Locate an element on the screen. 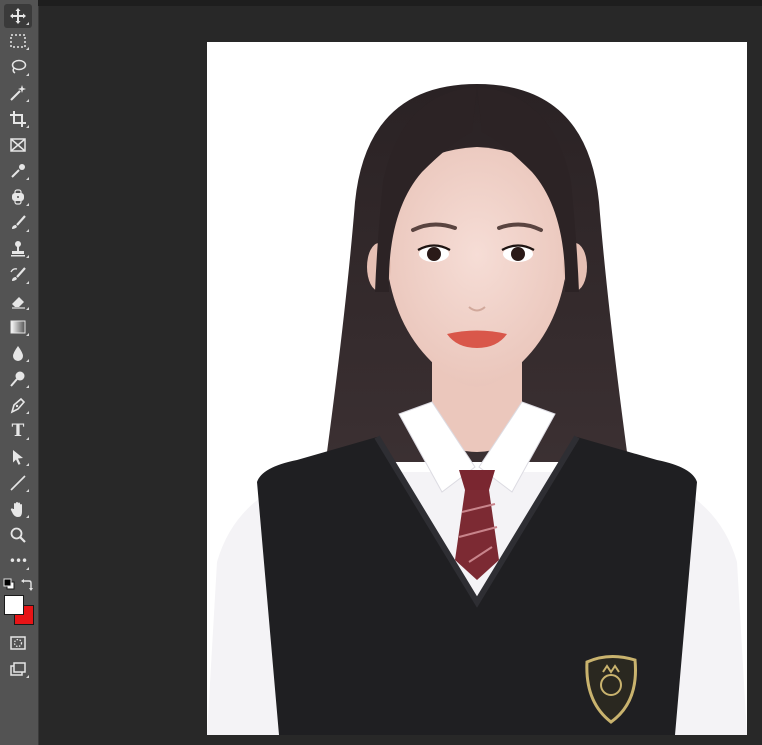 This screenshot has width=762, height=745. rectangular-marquee-tool is located at coordinates (18, 41).